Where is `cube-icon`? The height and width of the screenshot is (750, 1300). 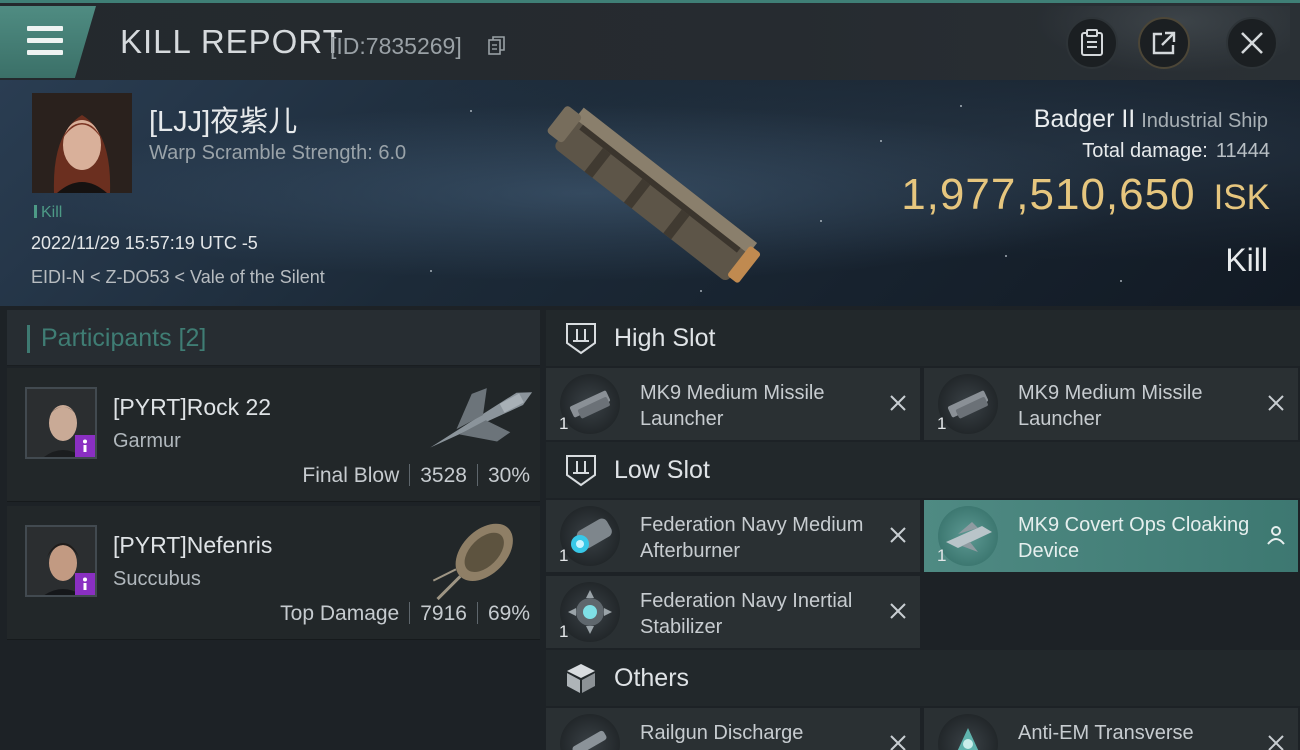 cube-icon is located at coordinates (581, 678).